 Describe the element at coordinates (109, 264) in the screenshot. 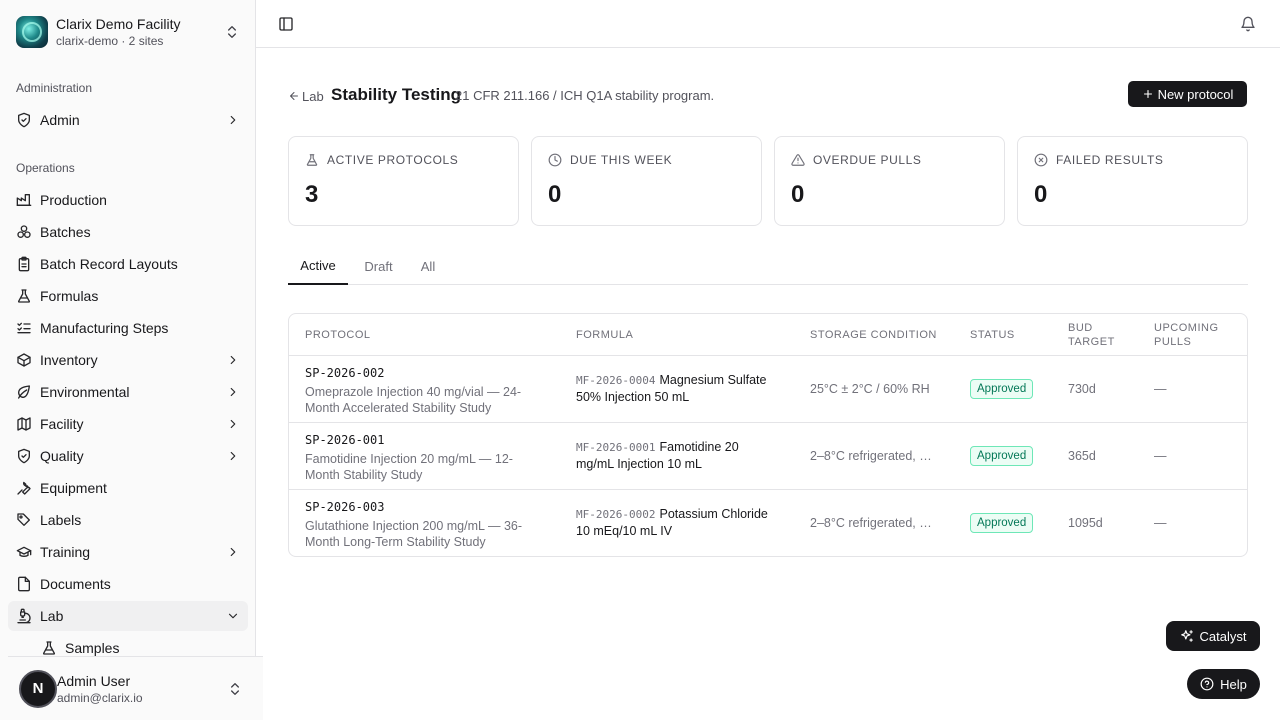

I see `sidebar-item-label: Batch Record Layouts` at that location.